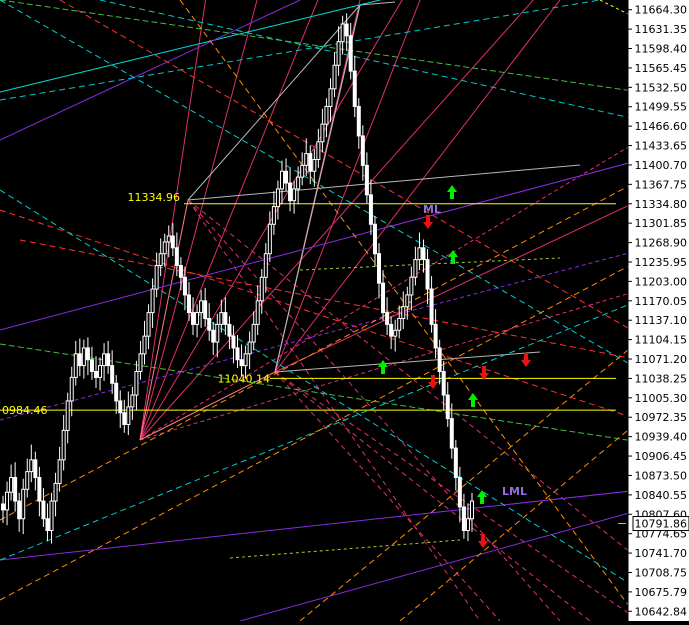 The image size is (689, 625). Describe the element at coordinates (661, 320) in the screenshot. I see `y-tick-label: 11137.10` at that location.